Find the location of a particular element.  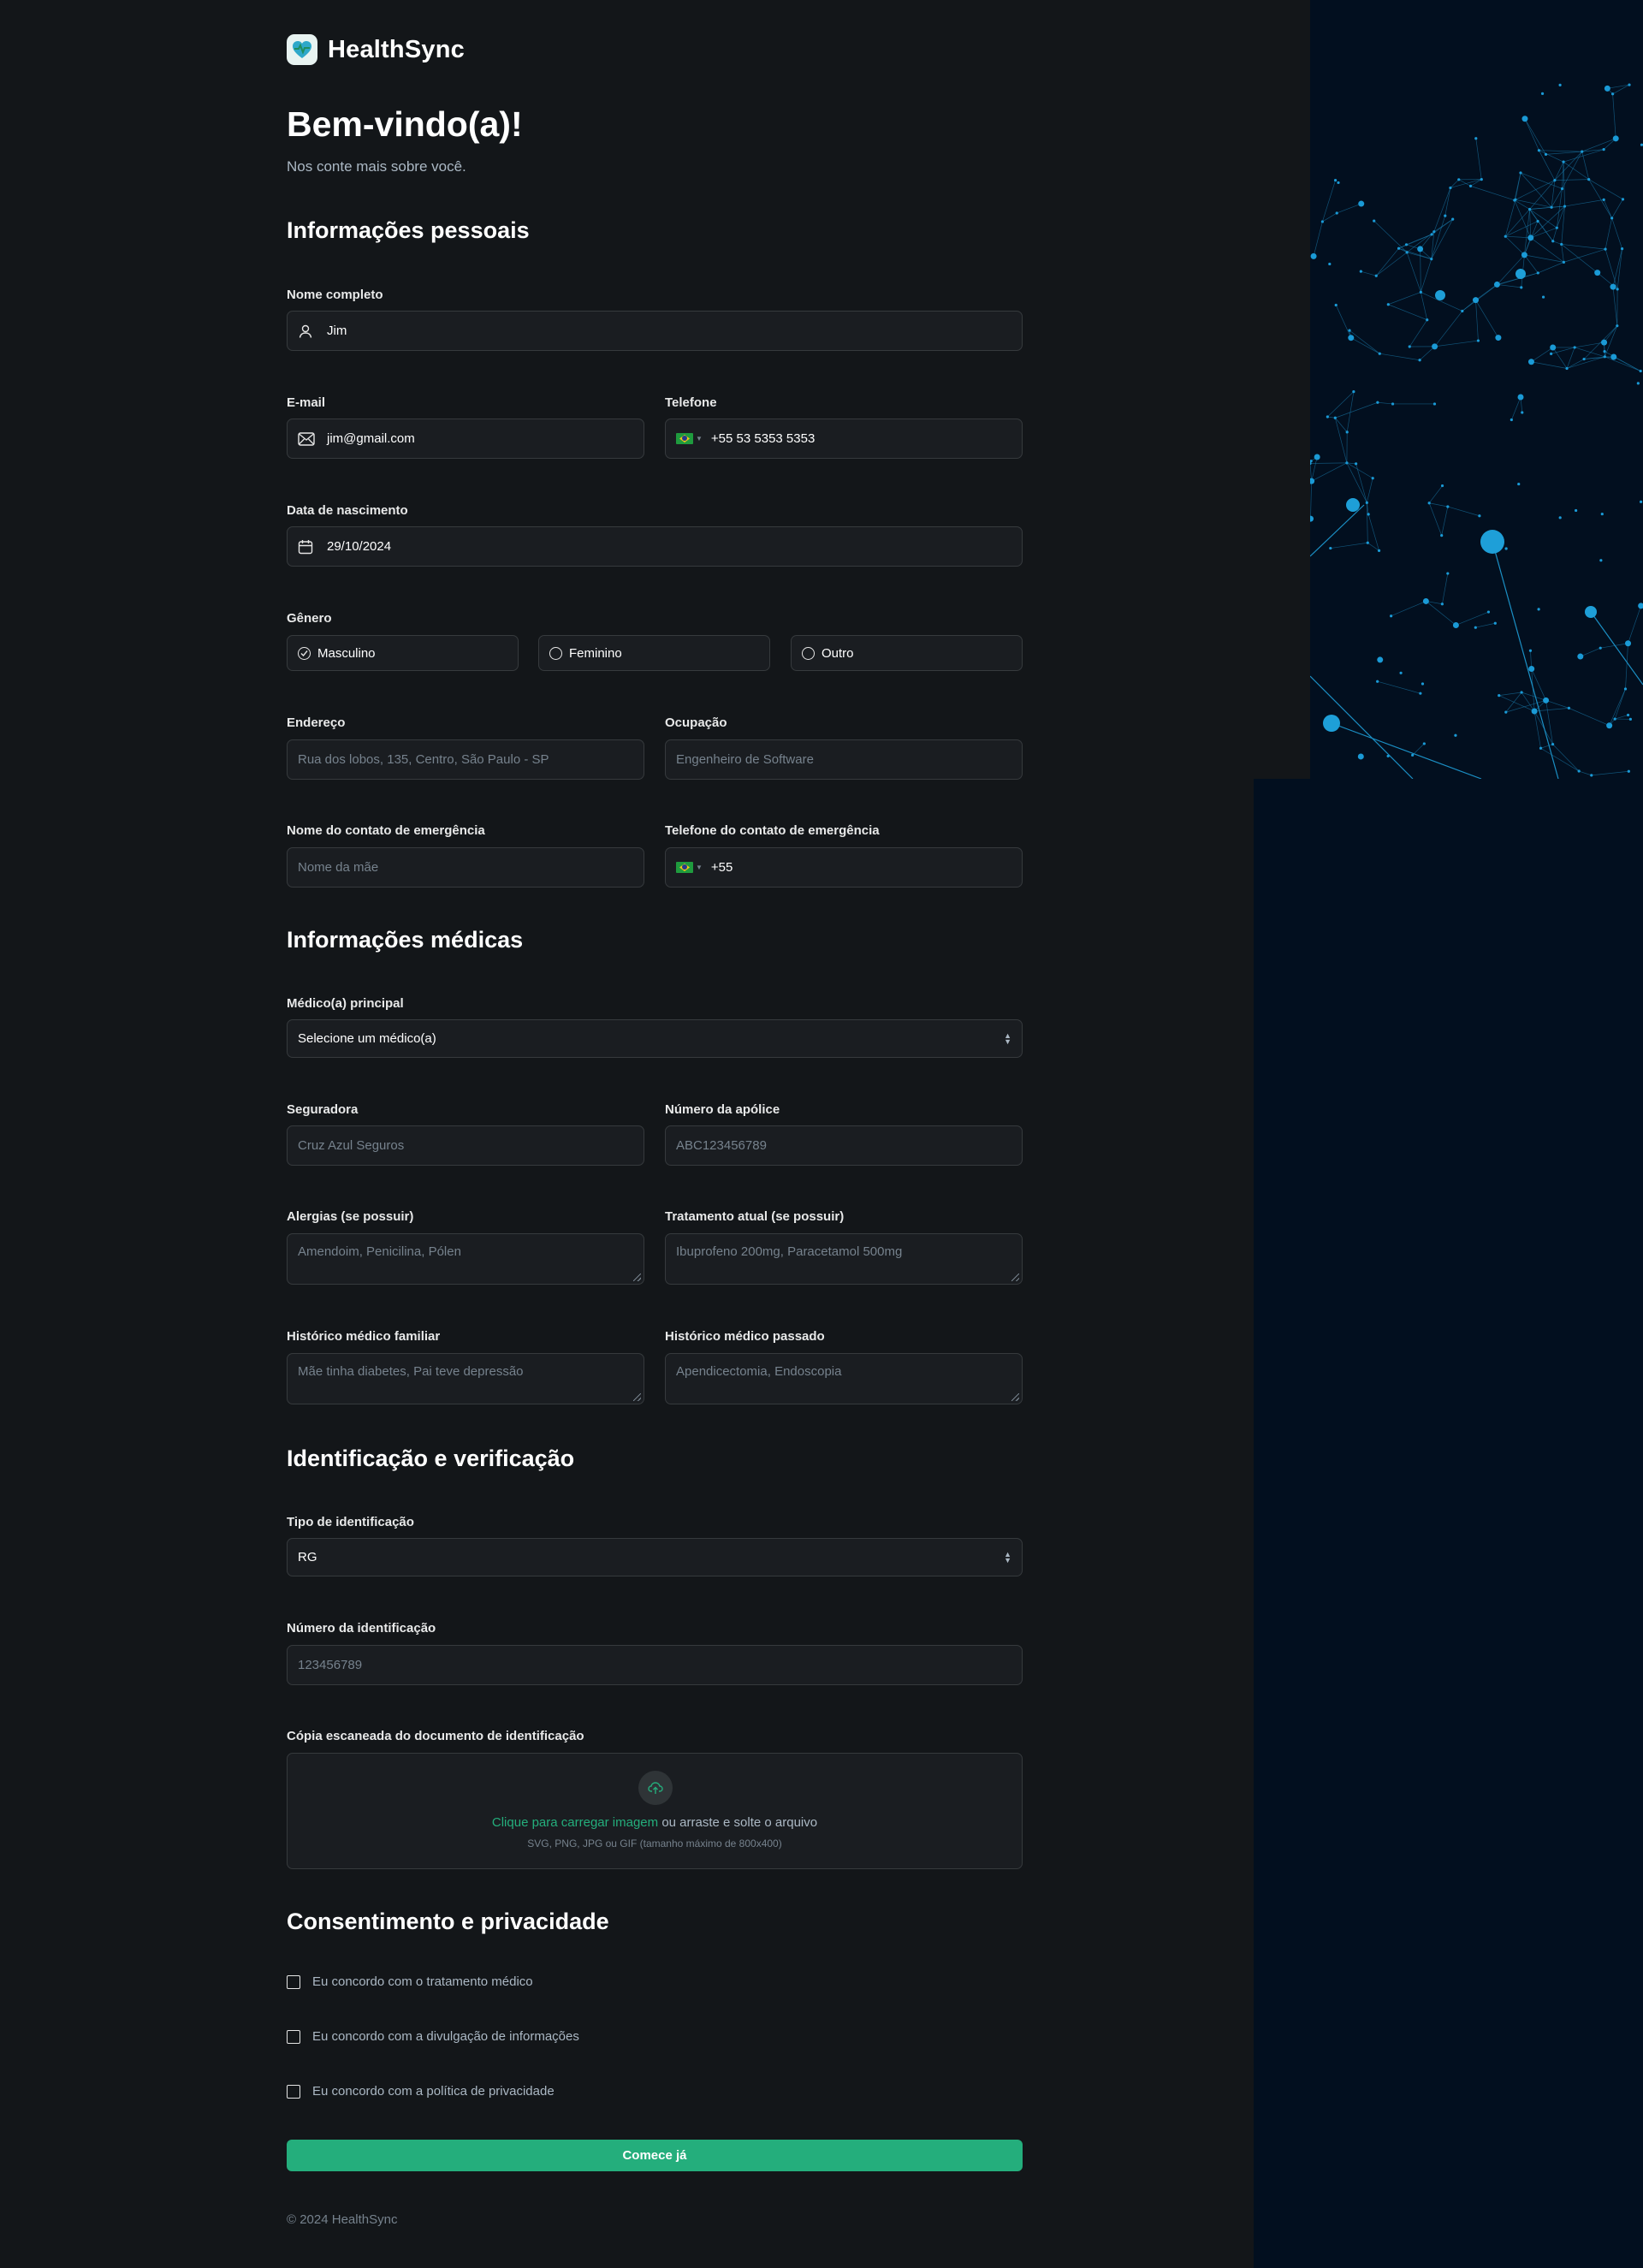

emergency-name-field: Nome da mãe is located at coordinates (466, 867).